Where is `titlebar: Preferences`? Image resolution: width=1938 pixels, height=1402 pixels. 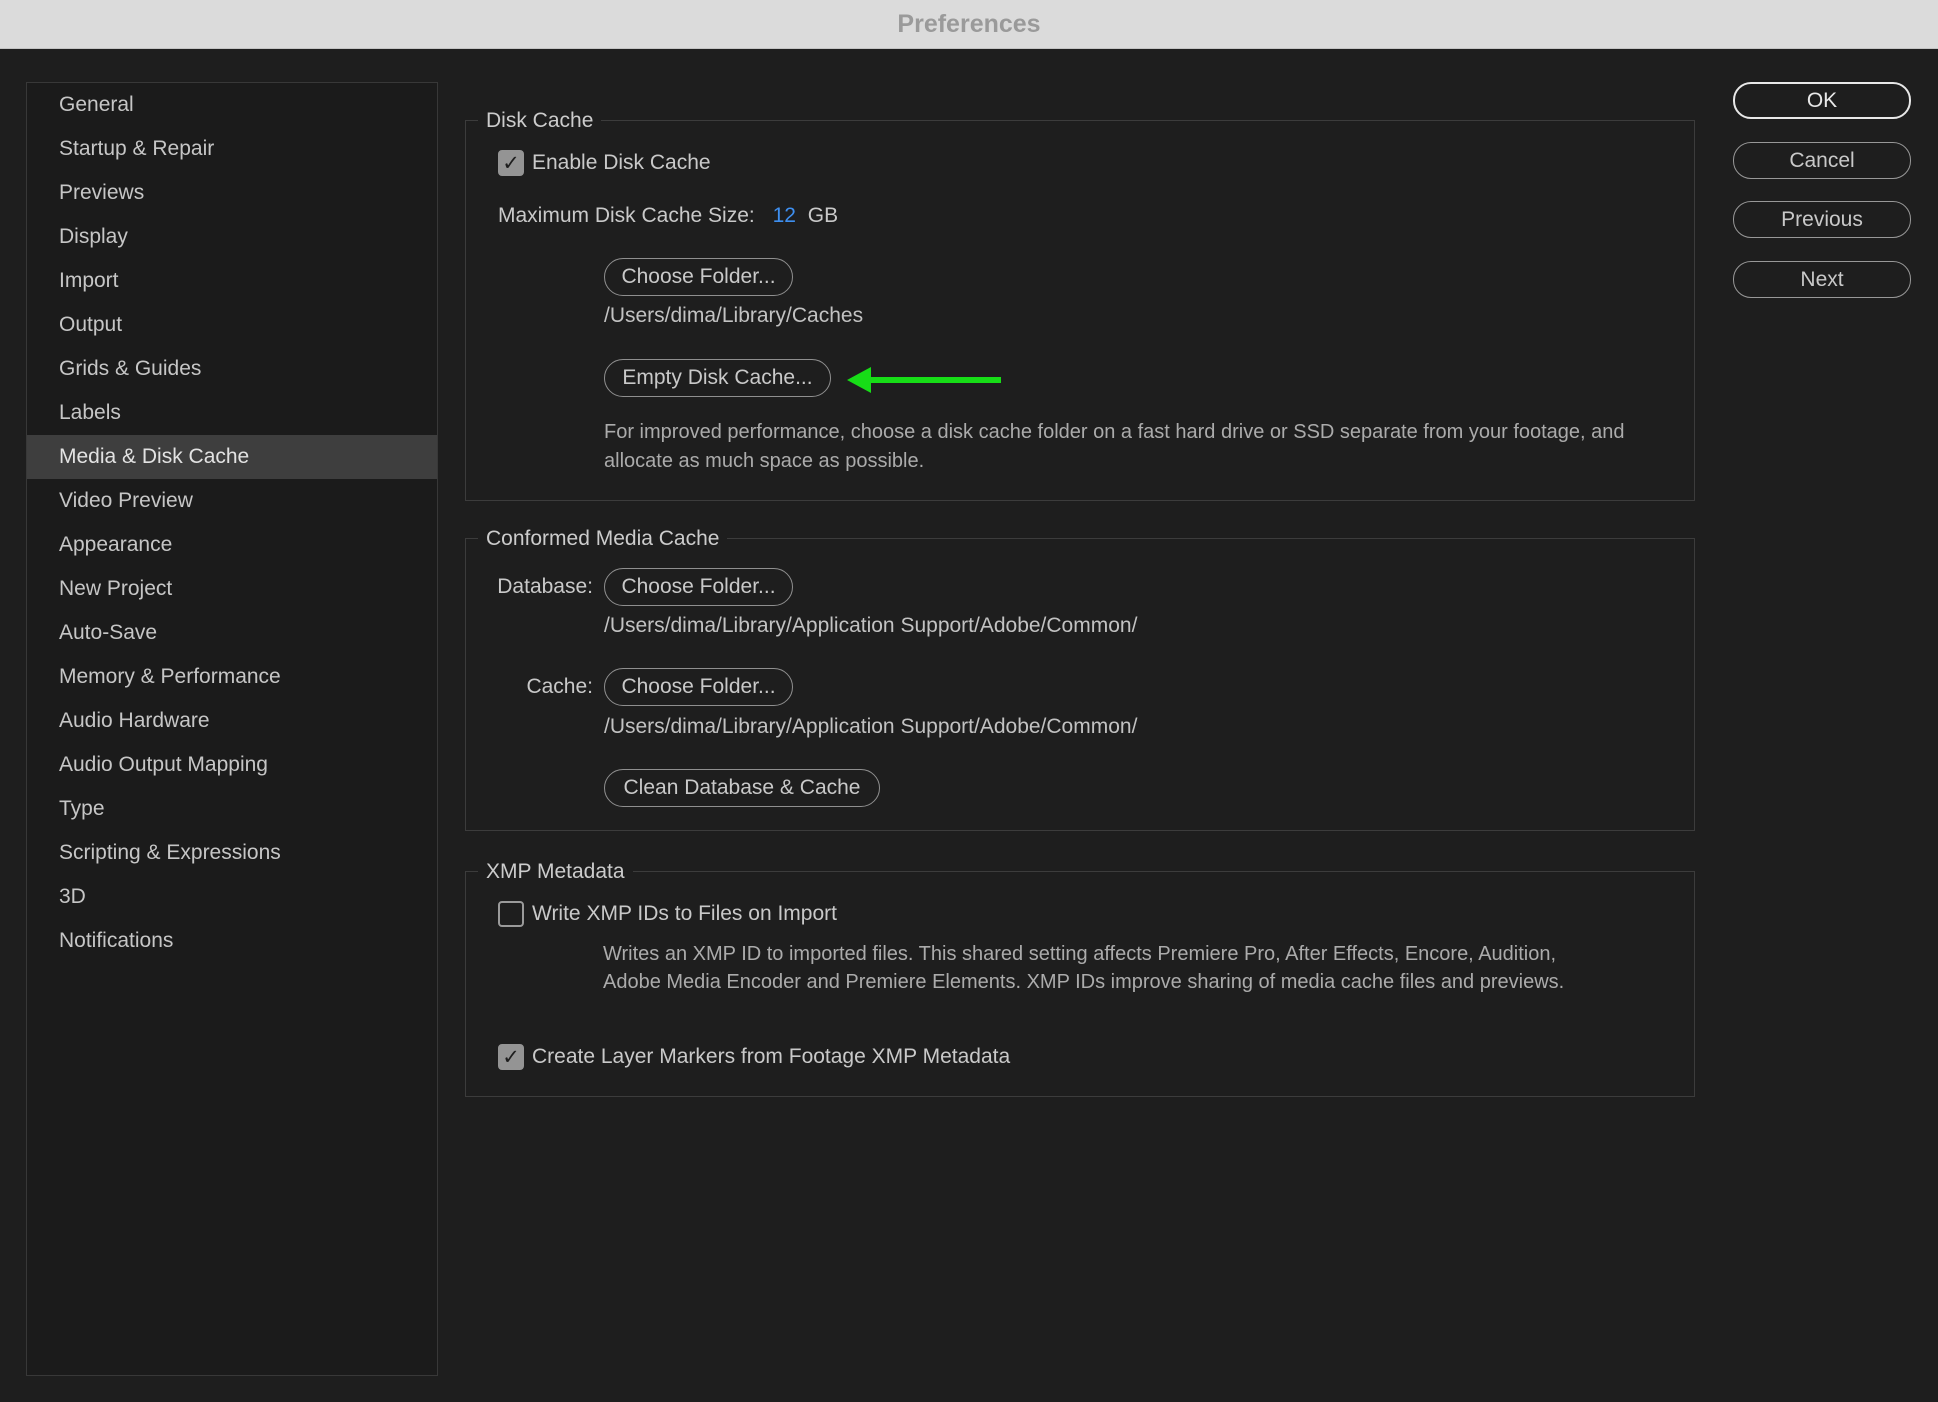
titlebar: Preferences is located at coordinates (969, 24).